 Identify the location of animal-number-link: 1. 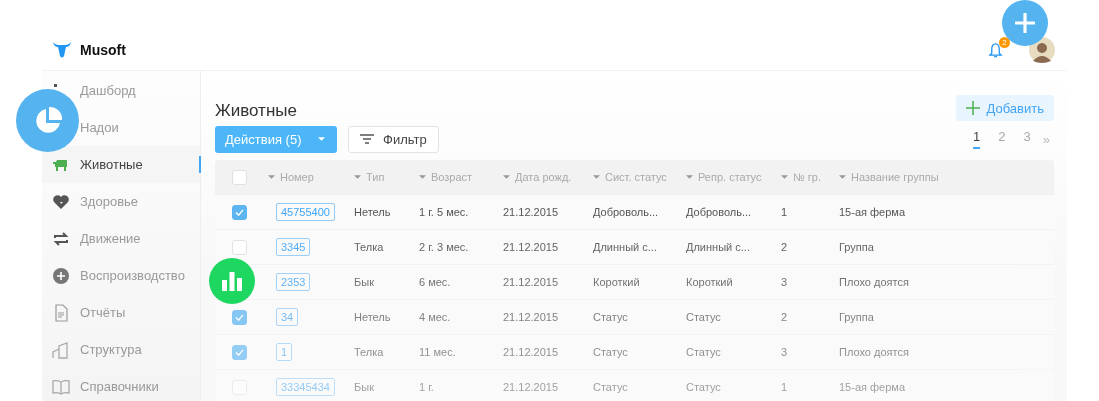
(284, 352).